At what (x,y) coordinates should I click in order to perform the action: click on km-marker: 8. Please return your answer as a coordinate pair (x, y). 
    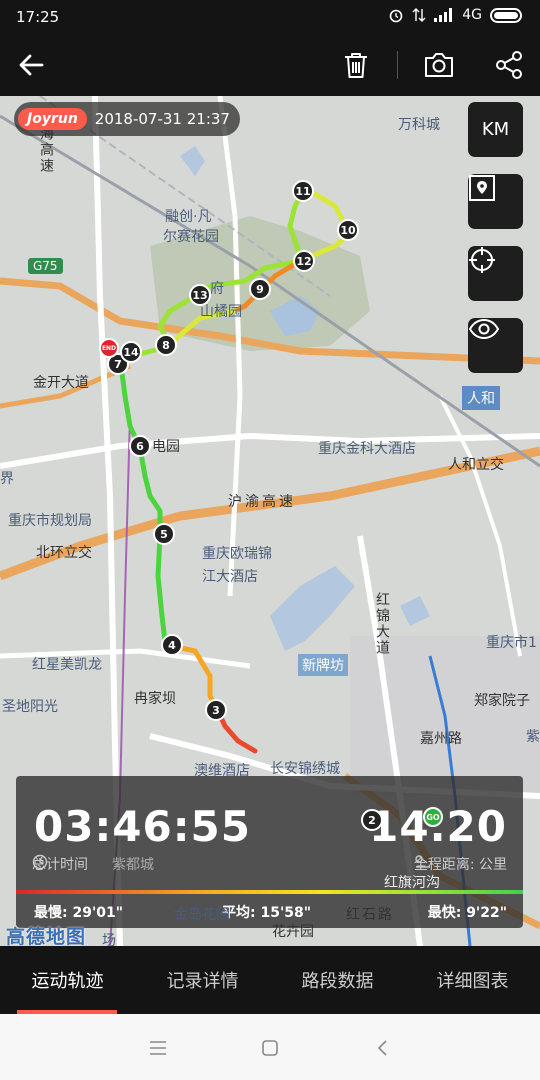
    Looking at the image, I should click on (166, 345).